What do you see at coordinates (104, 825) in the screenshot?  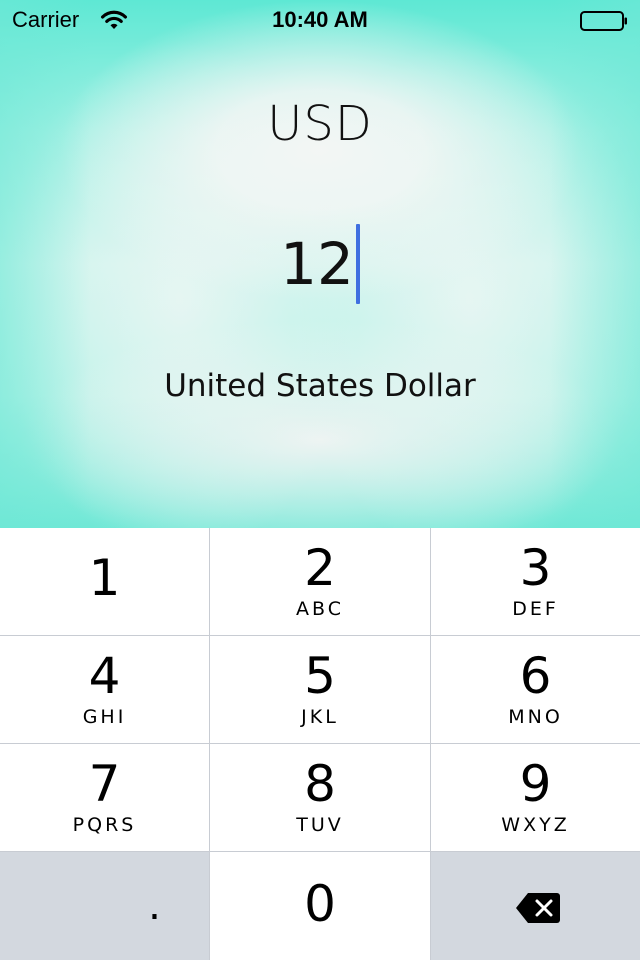 I see `key-letters: PQRS` at bounding box center [104, 825].